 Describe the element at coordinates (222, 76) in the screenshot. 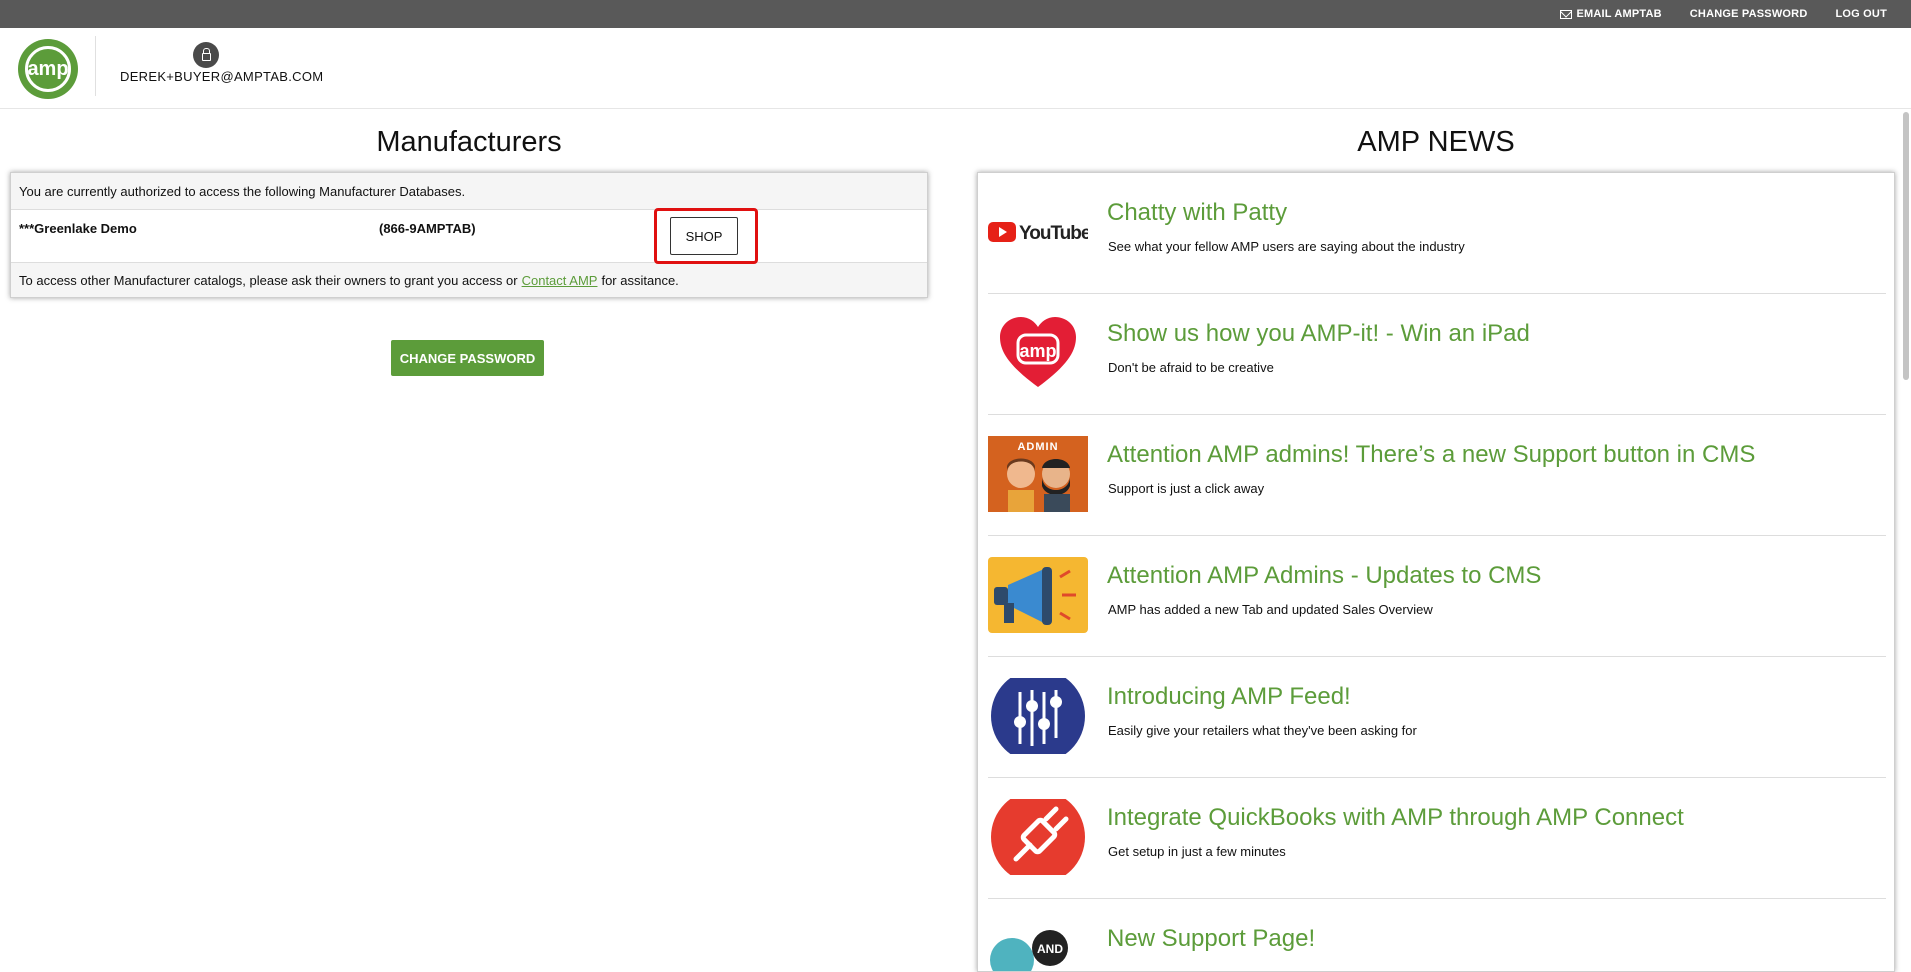

I see `user-email: DEREK+BUYER@AMPTAB.COM` at that location.